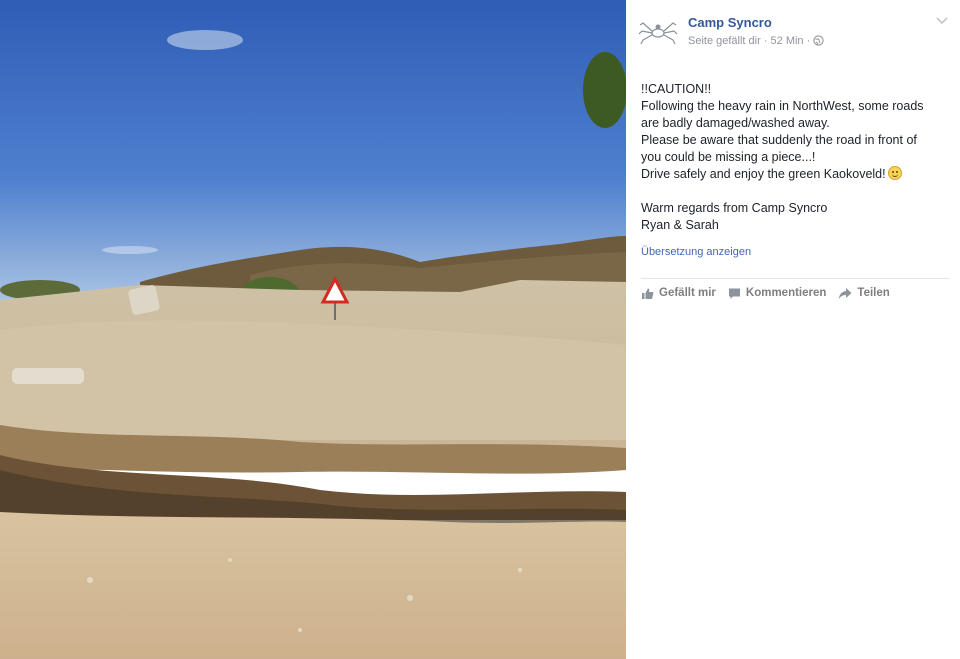 This screenshot has height=659, width=960. I want to click on post-text-line: Warm regards from Camp Syncro, so click(734, 208).